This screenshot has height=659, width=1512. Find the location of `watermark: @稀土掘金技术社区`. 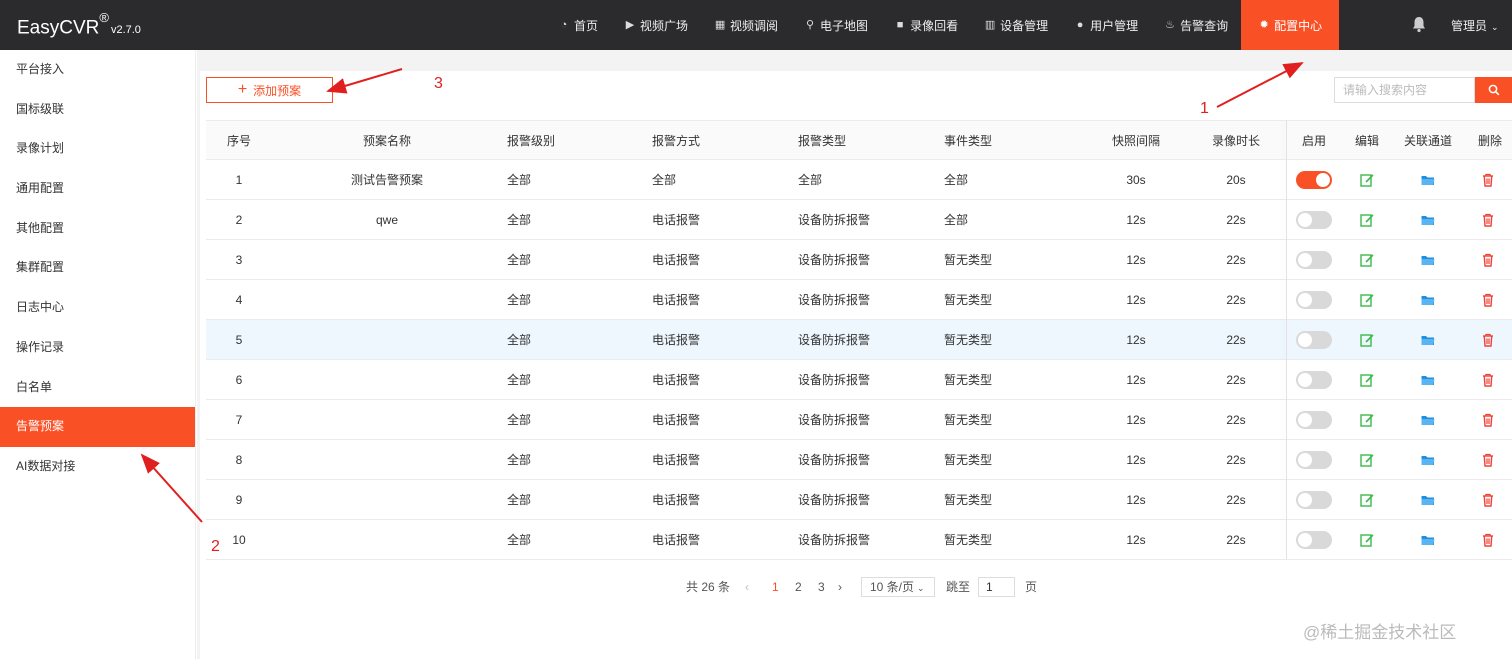

watermark: @稀土掘金技术社区 is located at coordinates (1380, 632).